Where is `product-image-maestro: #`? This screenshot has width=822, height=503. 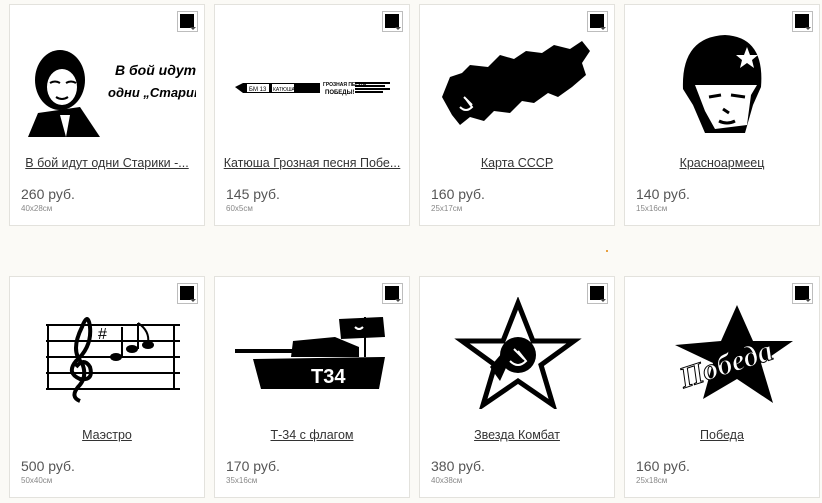 product-image-maestro: # is located at coordinates (108, 353).